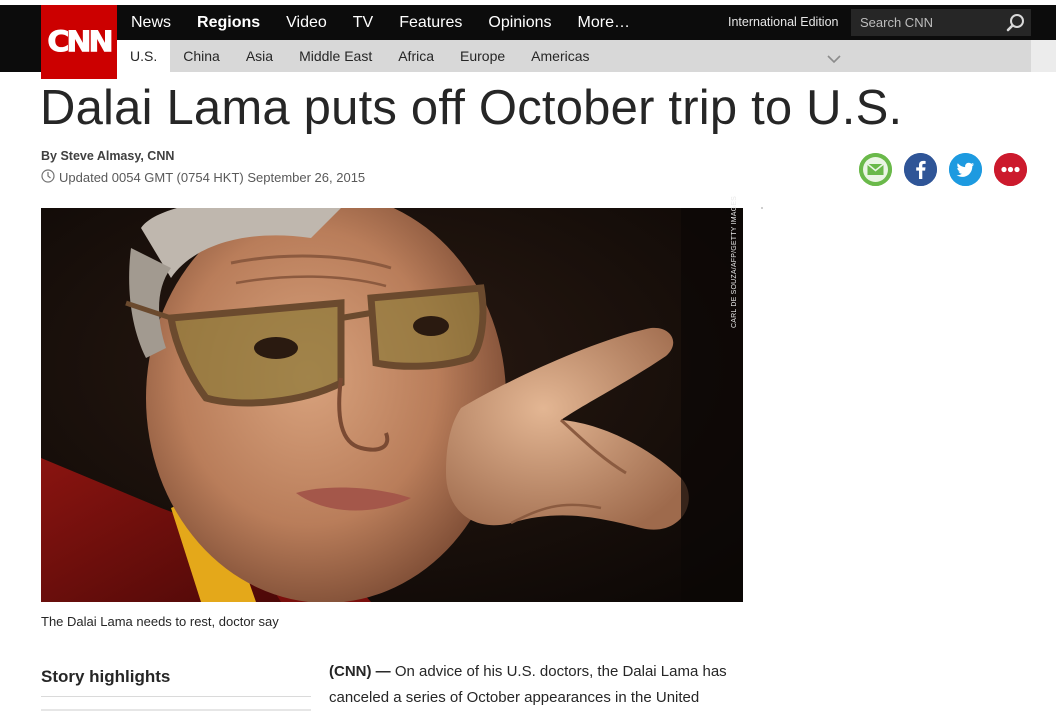 This screenshot has height=711, width=1056. I want to click on dateline: (CNN), so click(350, 671).